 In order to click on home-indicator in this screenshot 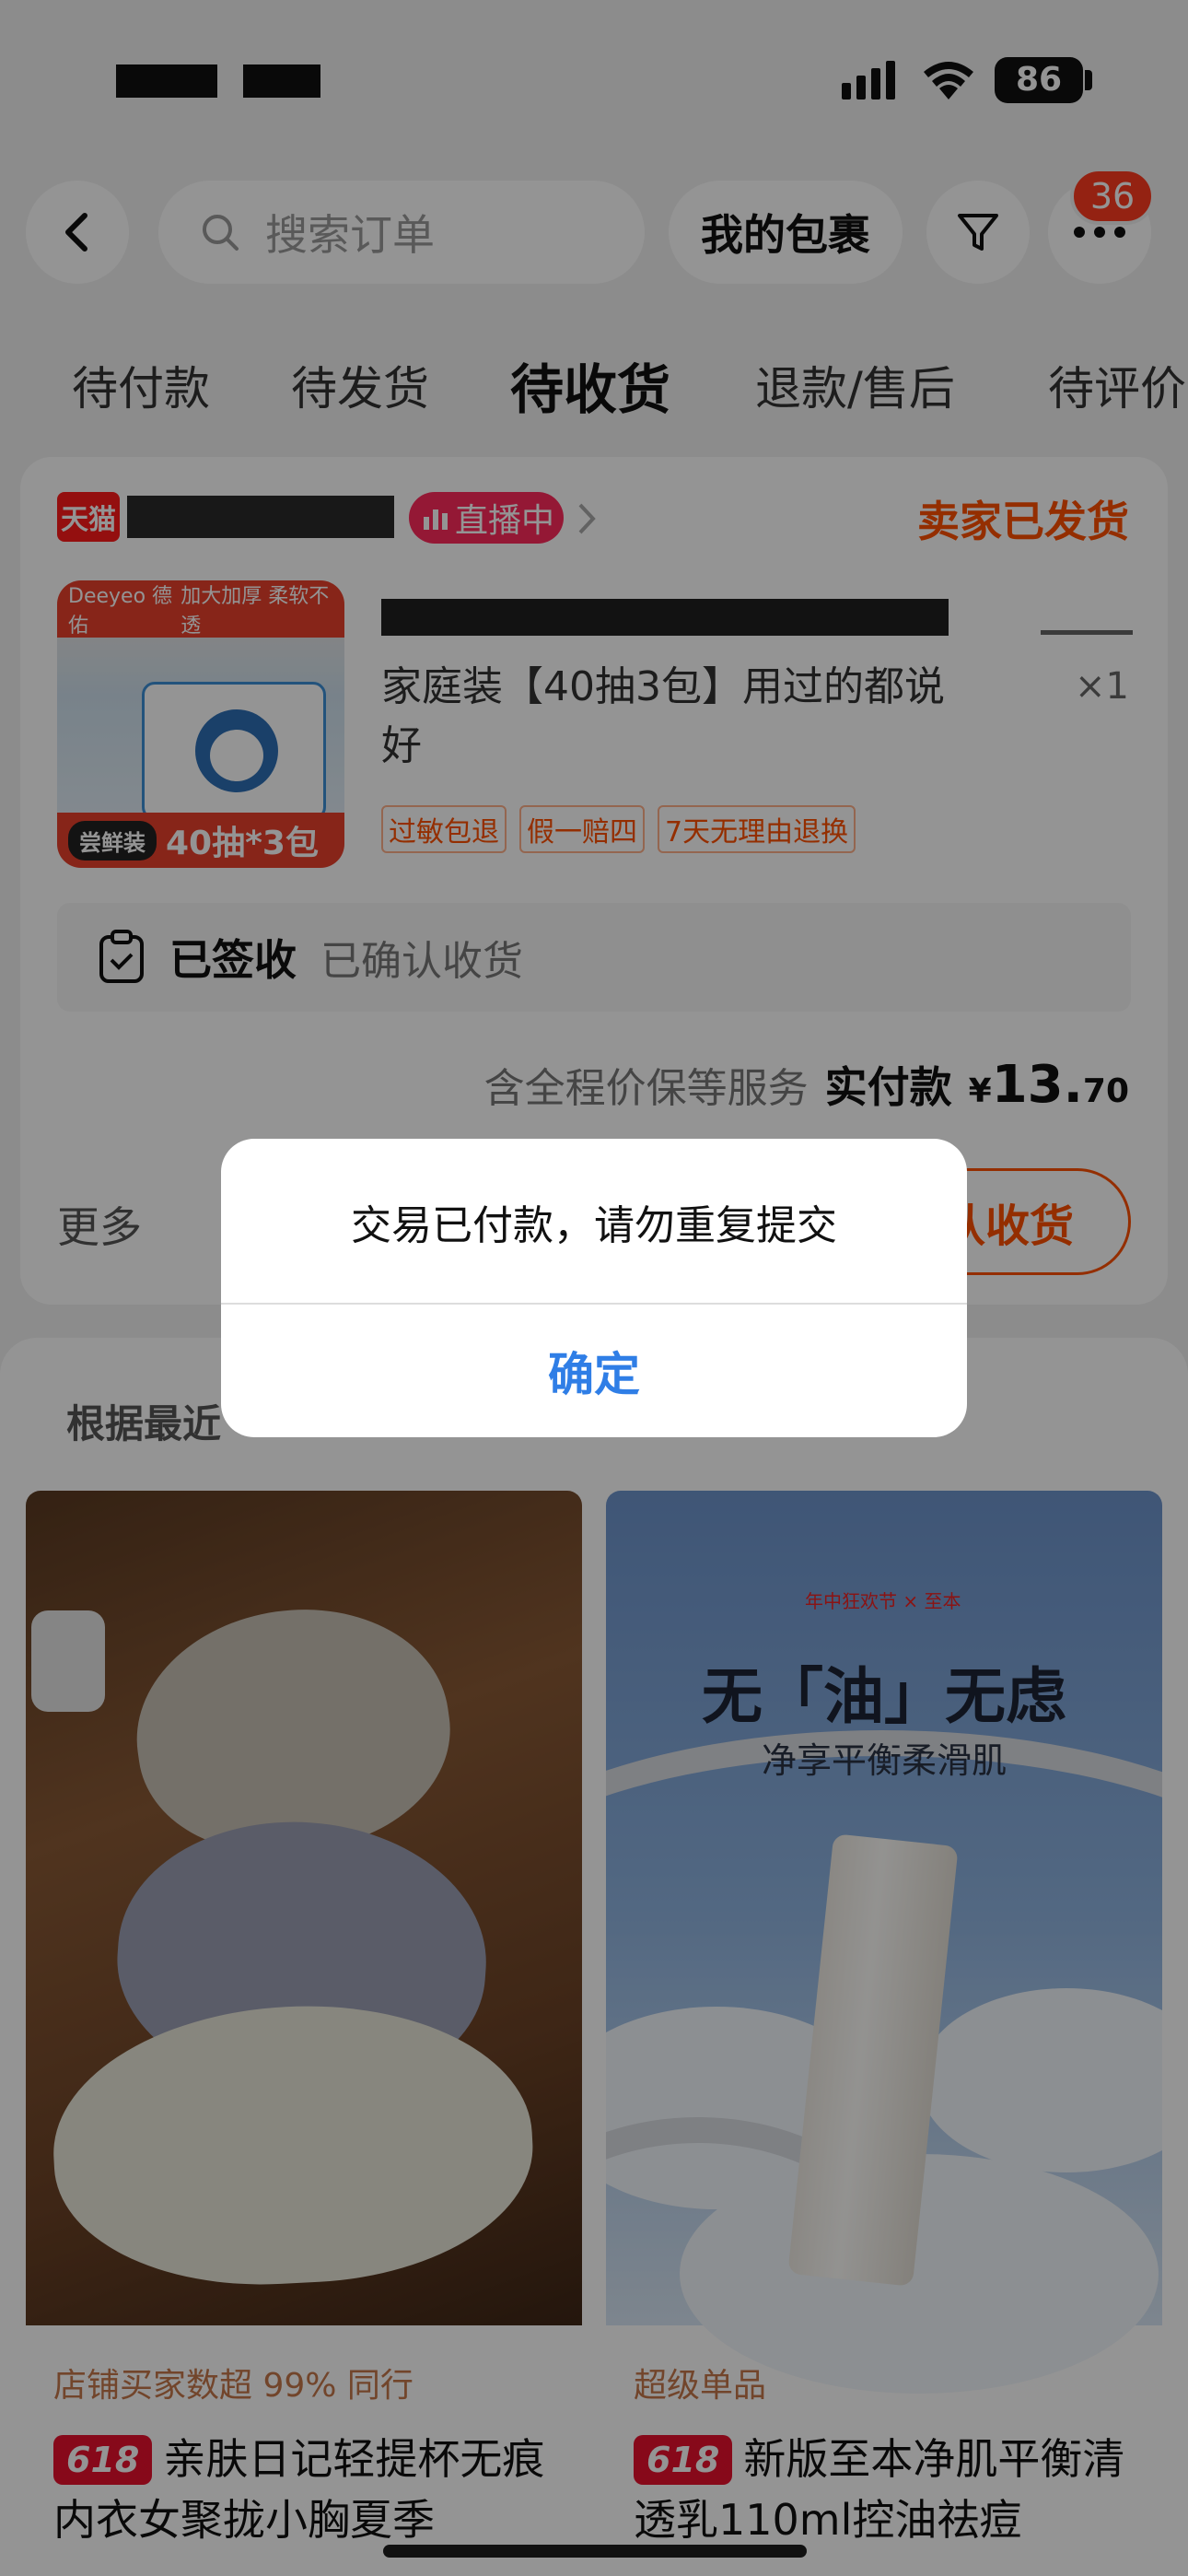, I will do `click(595, 2551)`.